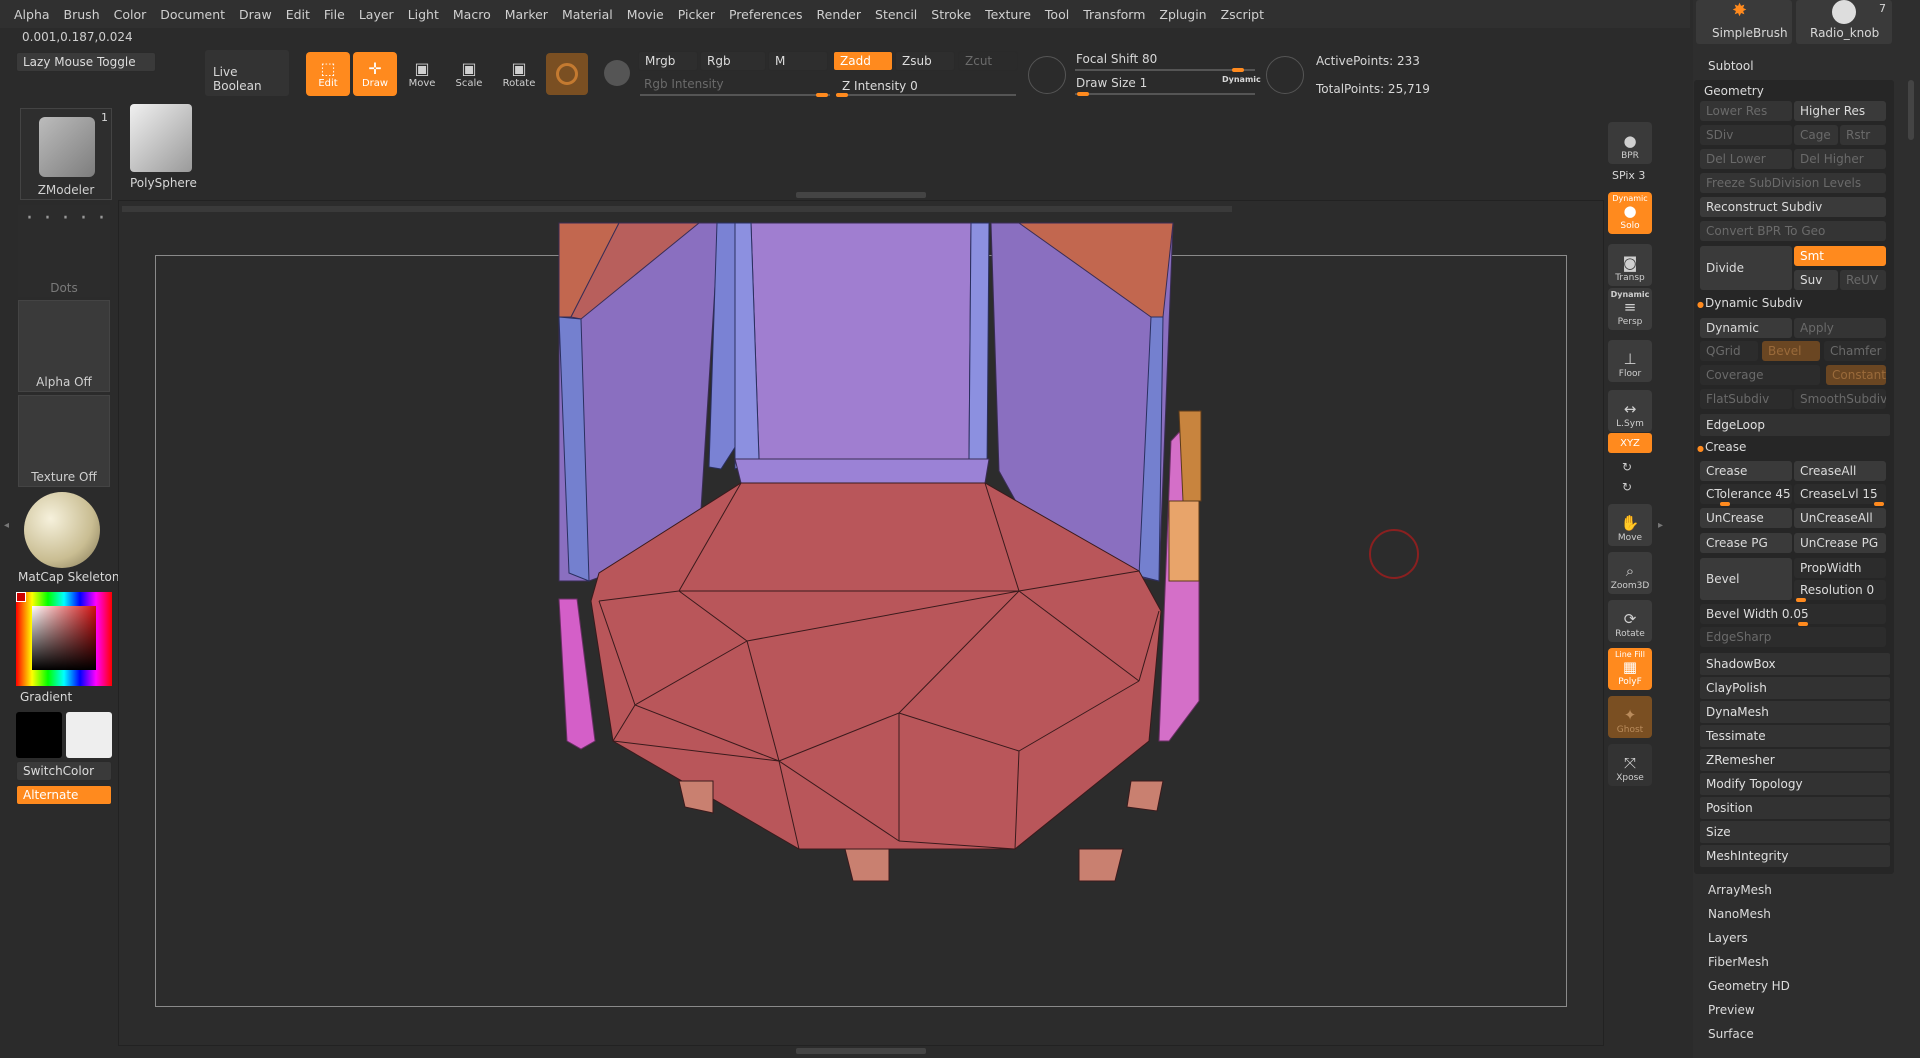 This screenshot has height=1058, width=1920. Describe the element at coordinates (422, 74) in the screenshot. I see `move-button: ▣ Move` at that location.